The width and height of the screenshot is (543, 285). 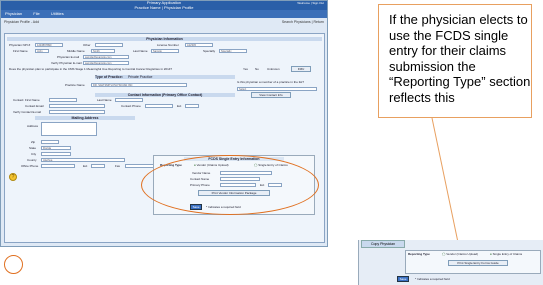 I want to click on participation-yes: Yes, so click(x=245, y=69).